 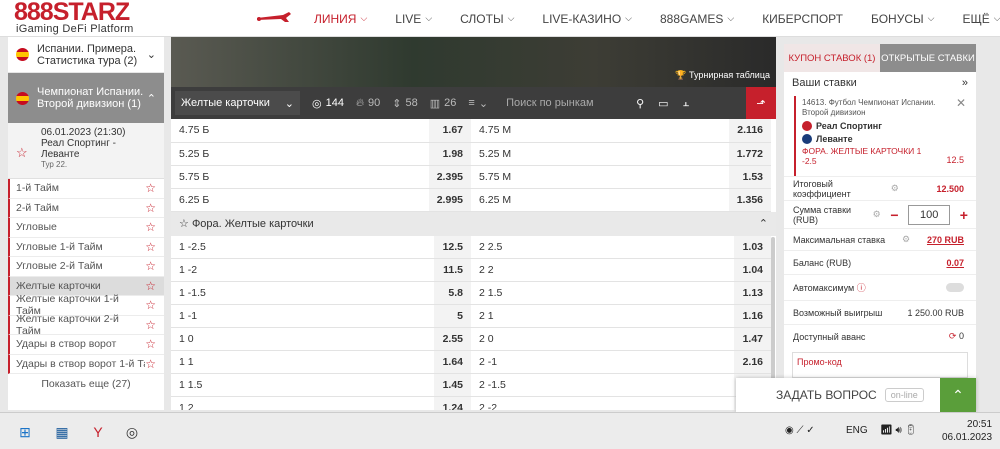 I want to click on odds-value: 1.04, so click(x=752, y=270).